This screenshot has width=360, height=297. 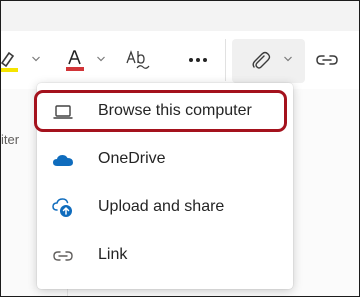 I want to click on menu-item-upload-and-share: Upload and share, so click(x=165, y=208).